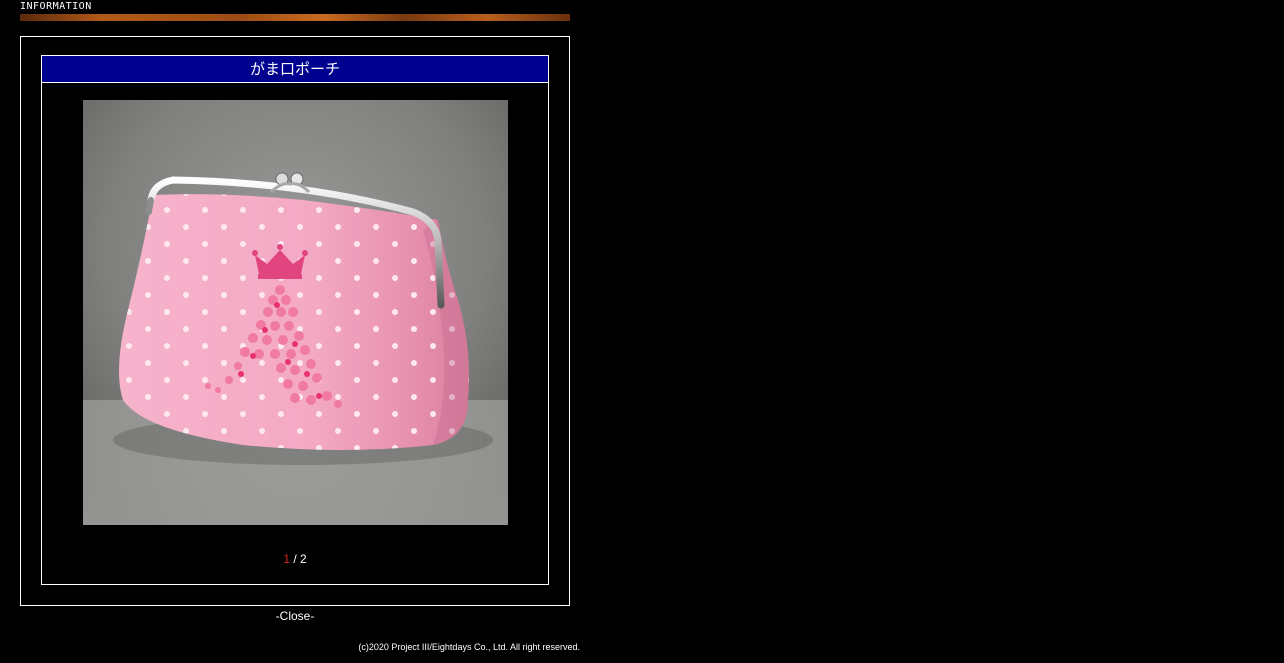 This screenshot has height=663, width=1284. I want to click on information-label: INFORMATION, so click(56, 6).